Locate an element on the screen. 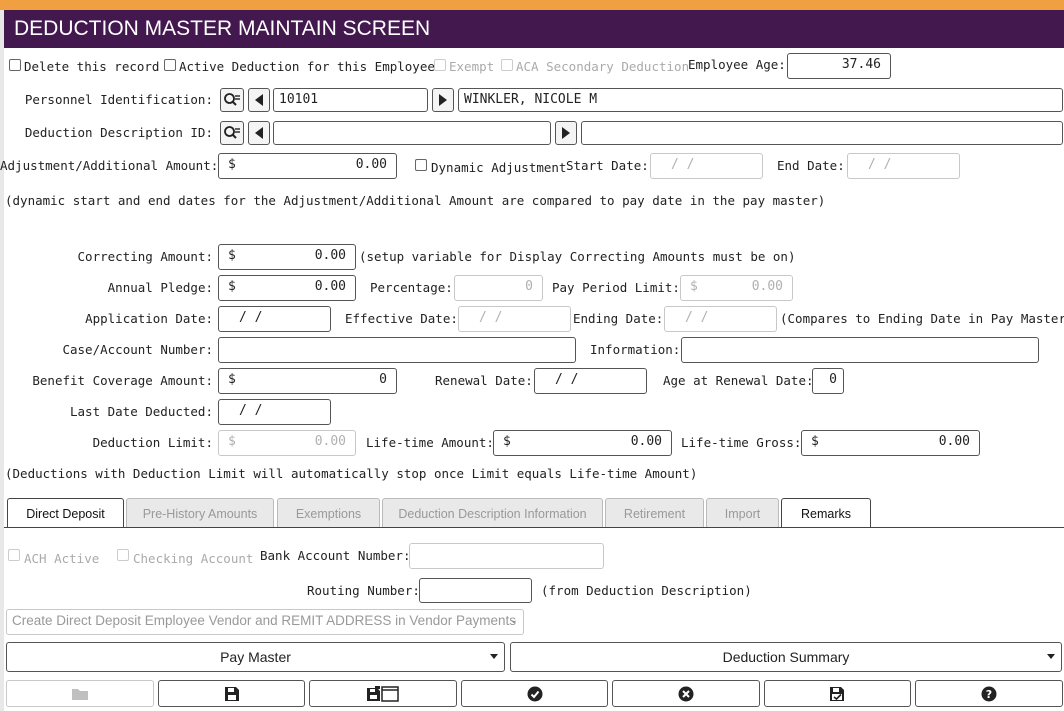 The width and height of the screenshot is (1064, 711). ending-date-input: / / is located at coordinates (720, 319).